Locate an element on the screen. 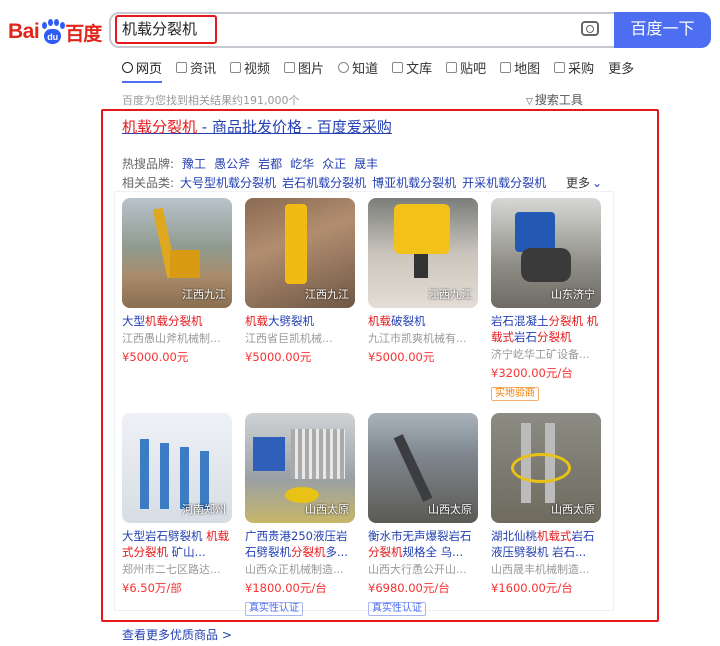  product-name: 机载大劈裂机 is located at coordinates (300, 321).